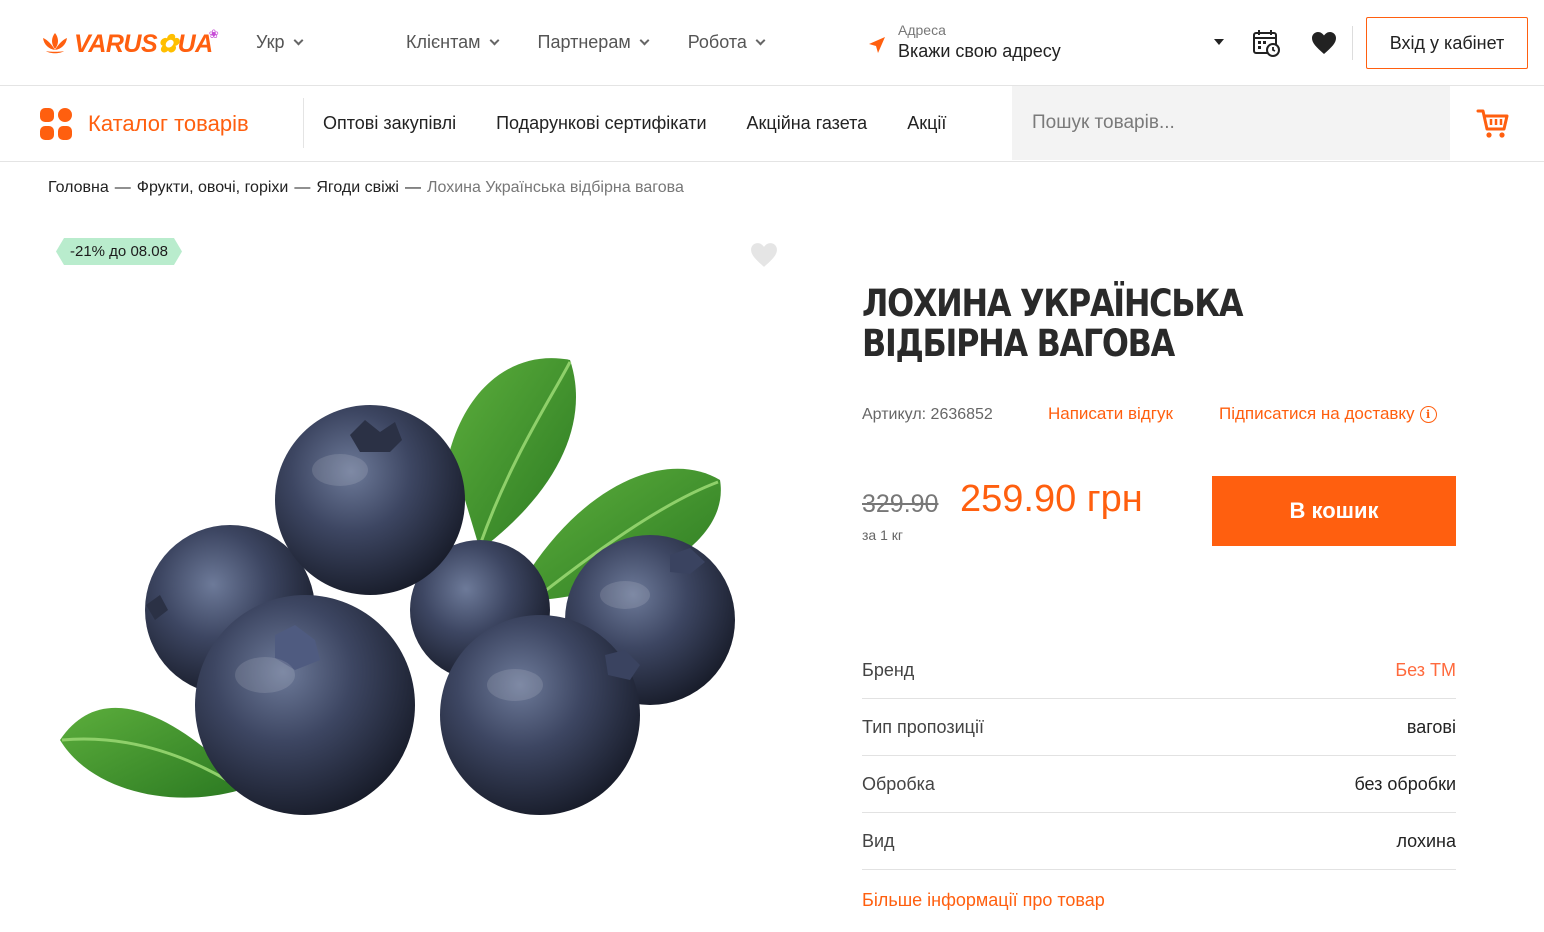 Image resolution: width=1544 pixels, height=932 pixels. I want to click on heart-icon, so click(1324, 43).